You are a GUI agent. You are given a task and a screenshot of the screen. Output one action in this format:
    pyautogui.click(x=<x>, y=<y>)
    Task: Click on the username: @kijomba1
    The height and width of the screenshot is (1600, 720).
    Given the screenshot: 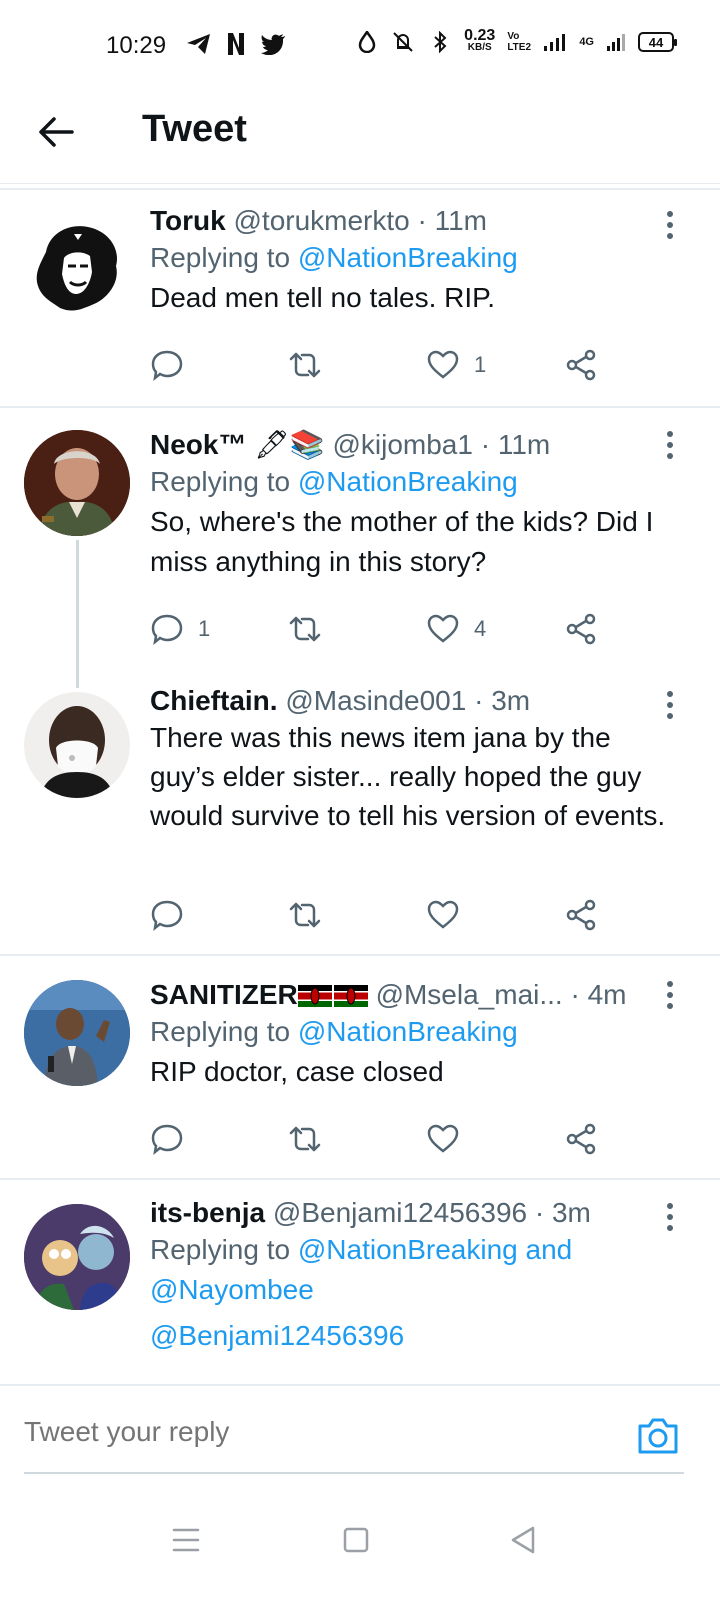 What is the action you would take?
    pyautogui.click(x=402, y=444)
    